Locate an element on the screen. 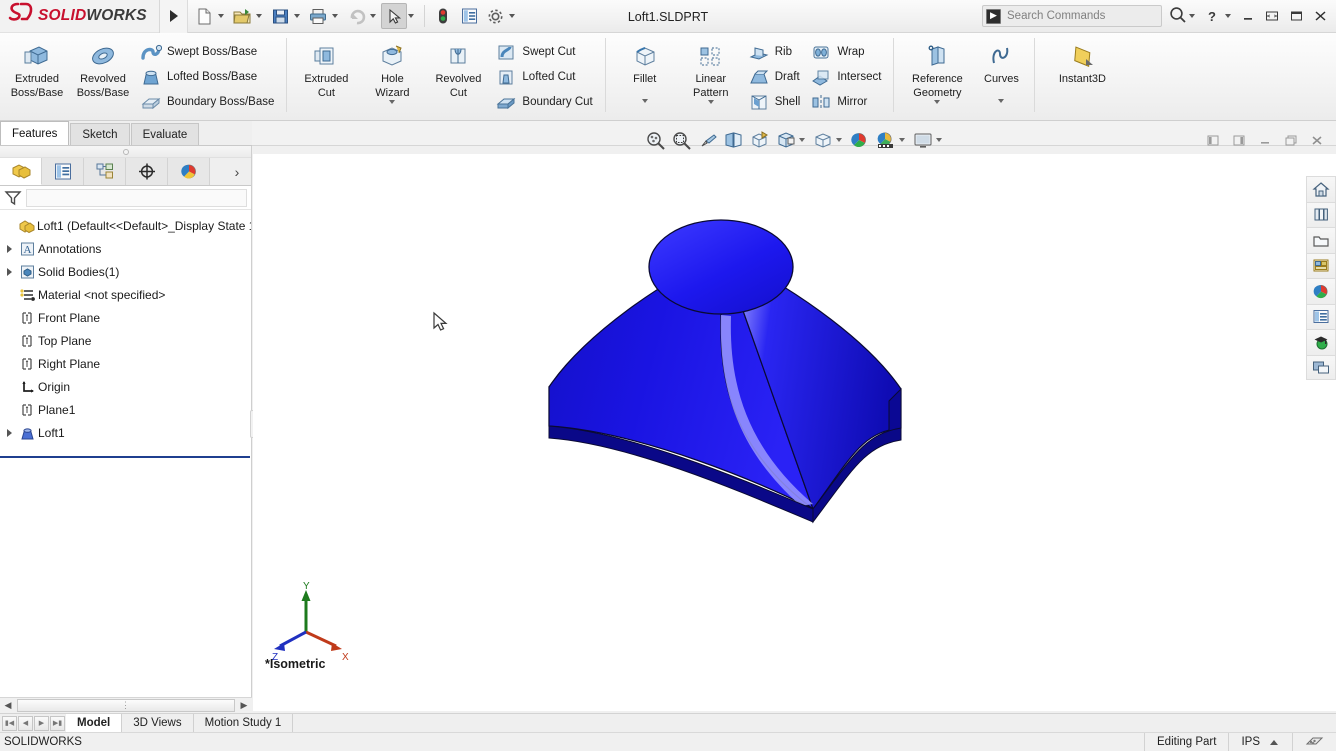  tree-item-plane1: Plane1 is located at coordinates (125, 409).